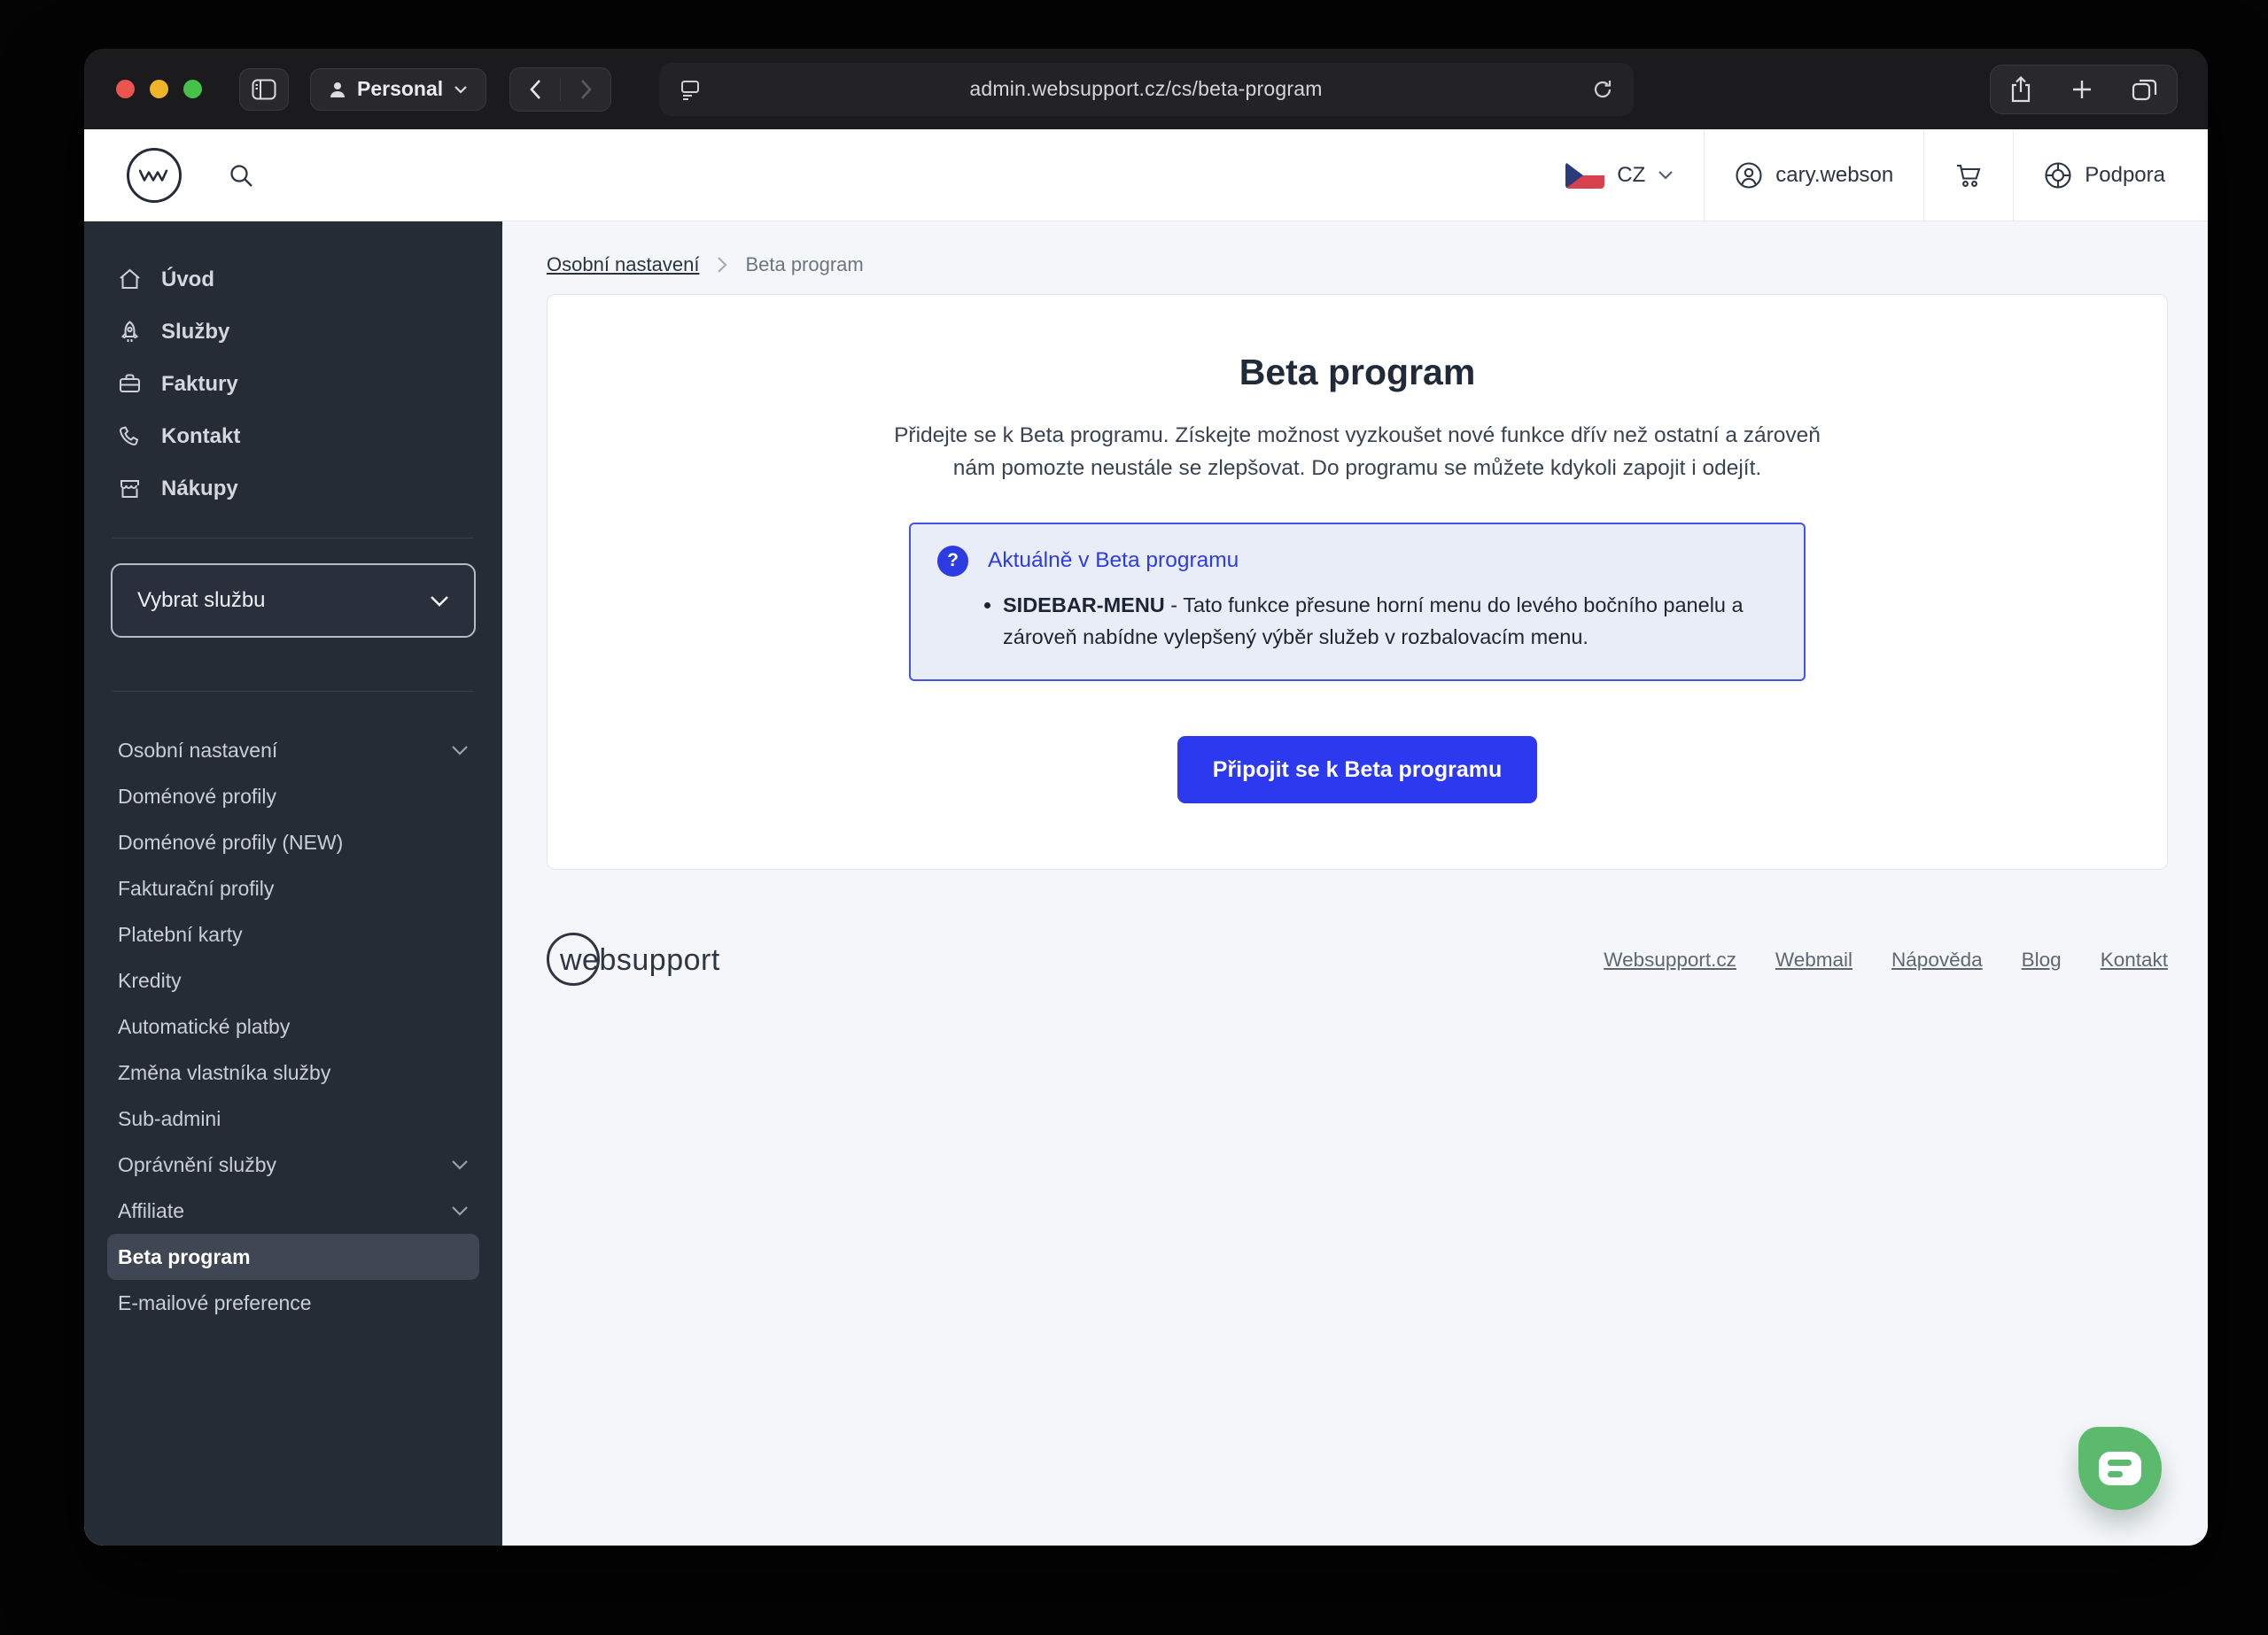 The width and height of the screenshot is (2268, 1635). I want to click on breadcrumb: Osobní nastavení Beta program, so click(1357, 265).